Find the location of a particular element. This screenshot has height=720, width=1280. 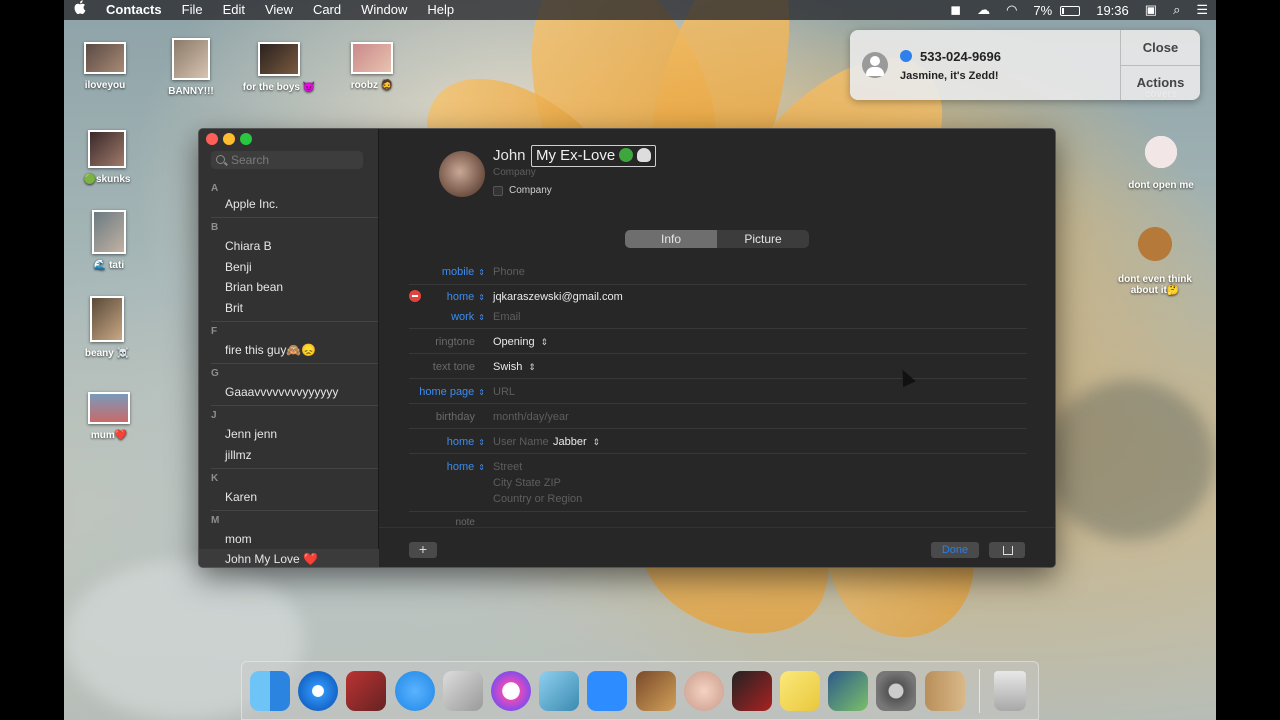

desktop-icon-beany: beany ☠️ is located at coordinates (108, 327).